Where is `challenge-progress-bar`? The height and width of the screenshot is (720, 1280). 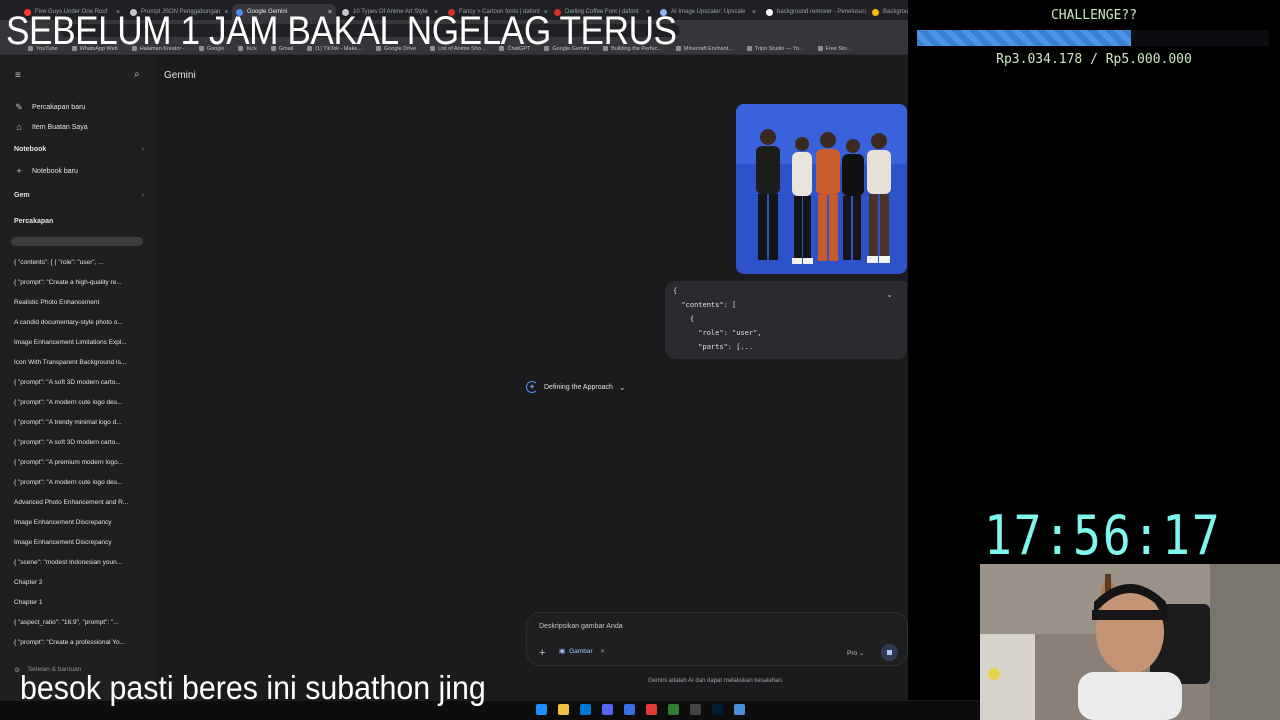
challenge-progress-bar is located at coordinates (1093, 38).